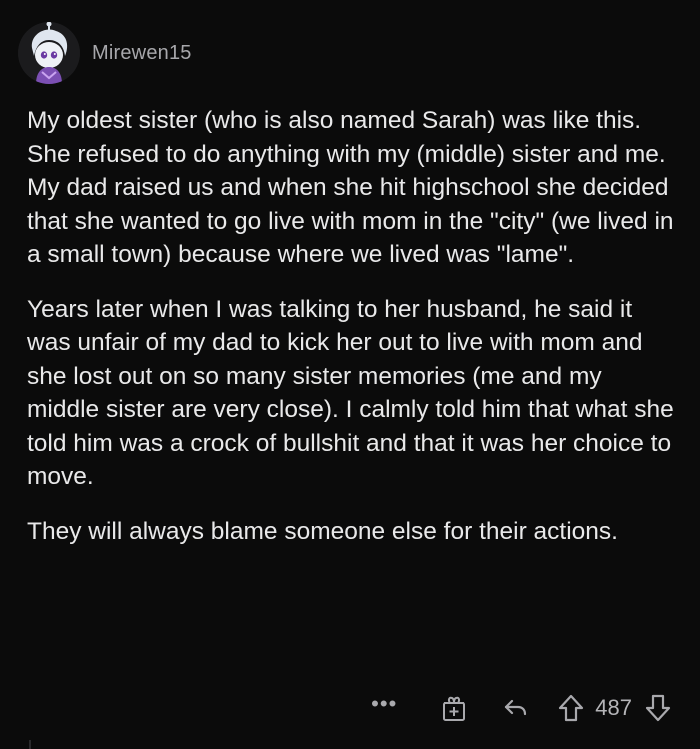  I want to click on comment-actions: ••• 487, so click(521, 708).